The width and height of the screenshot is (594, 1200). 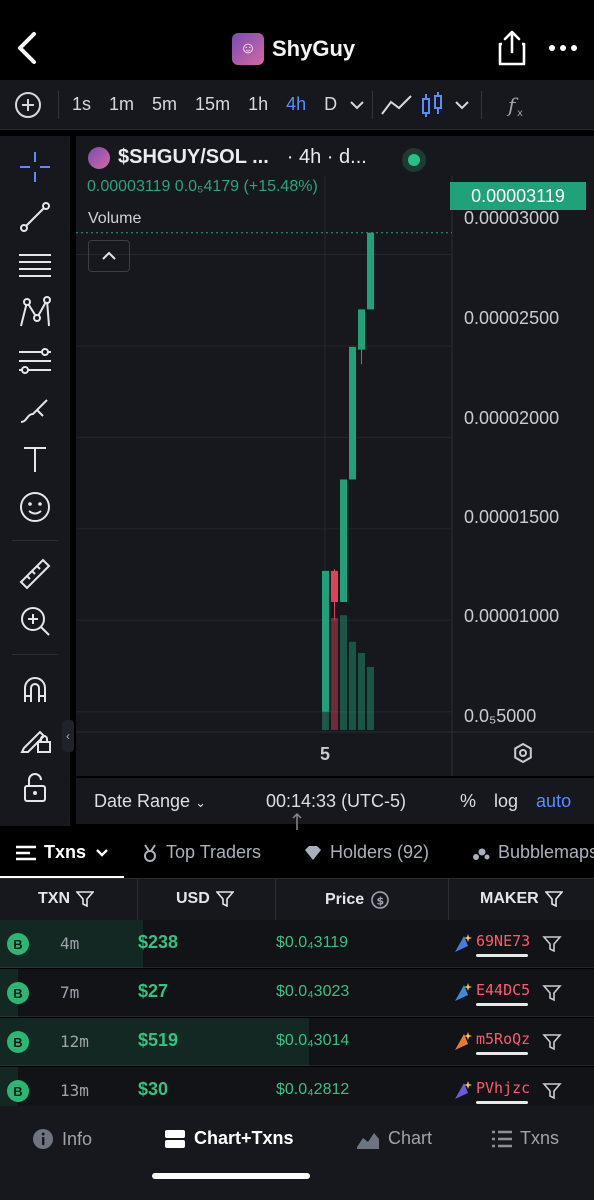 What do you see at coordinates (201, 852) in the screenshot?
I see `tab-top-traders: Top Traders` at bounding box center [201, 852].